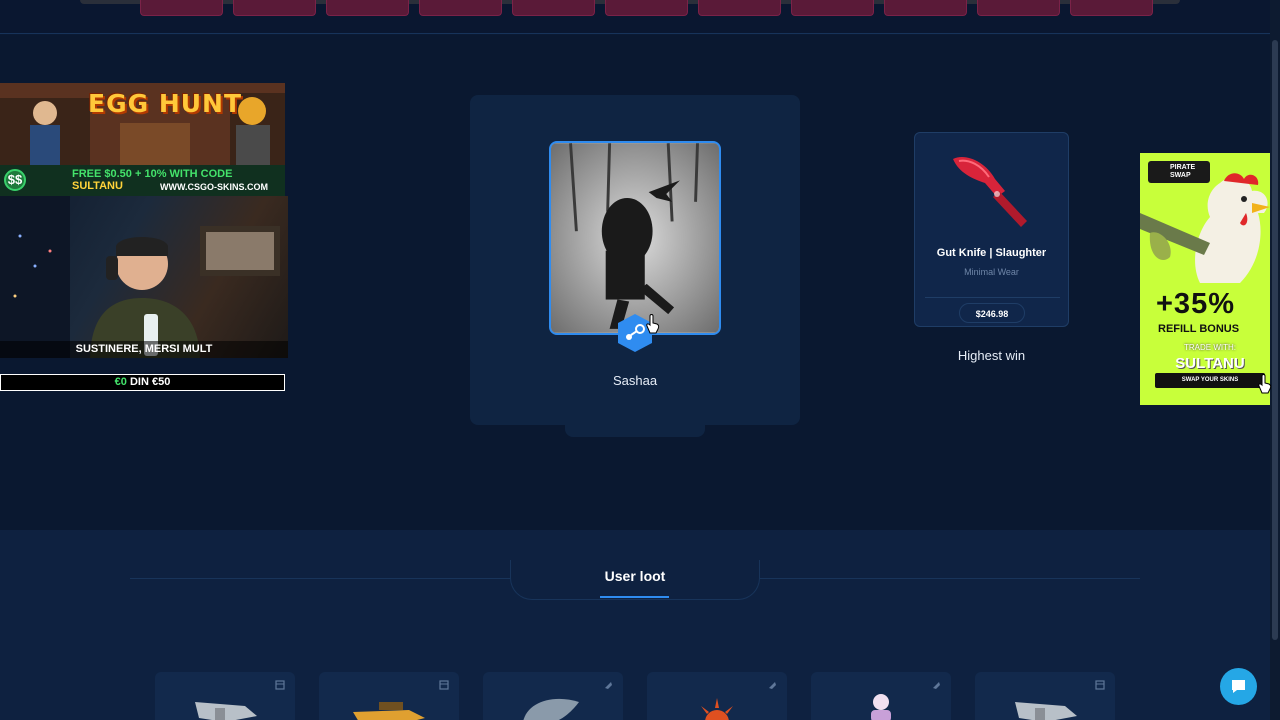 This screenshot has width=1280, height=720. I want to click on sun-sticker-icon, so click(717, 709).